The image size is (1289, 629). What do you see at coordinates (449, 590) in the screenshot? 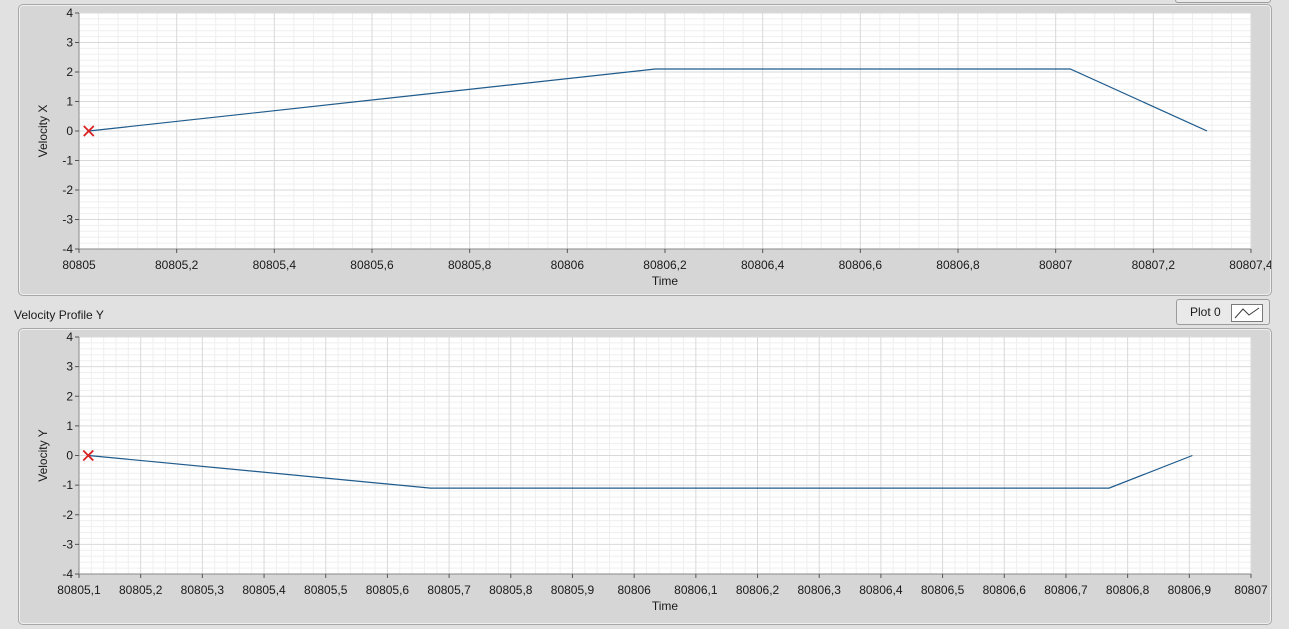
I see `x-tick-label: 80805,7` at bounding box center [449, 590].